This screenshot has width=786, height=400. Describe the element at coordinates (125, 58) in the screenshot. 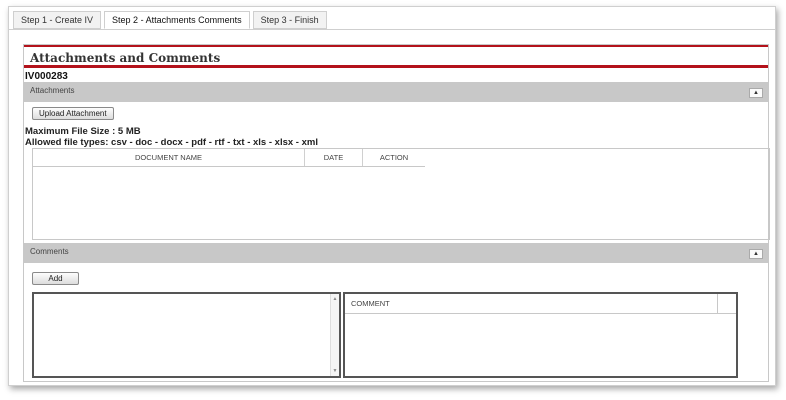

I see `panel-title: Attachments and Comments` at that location.